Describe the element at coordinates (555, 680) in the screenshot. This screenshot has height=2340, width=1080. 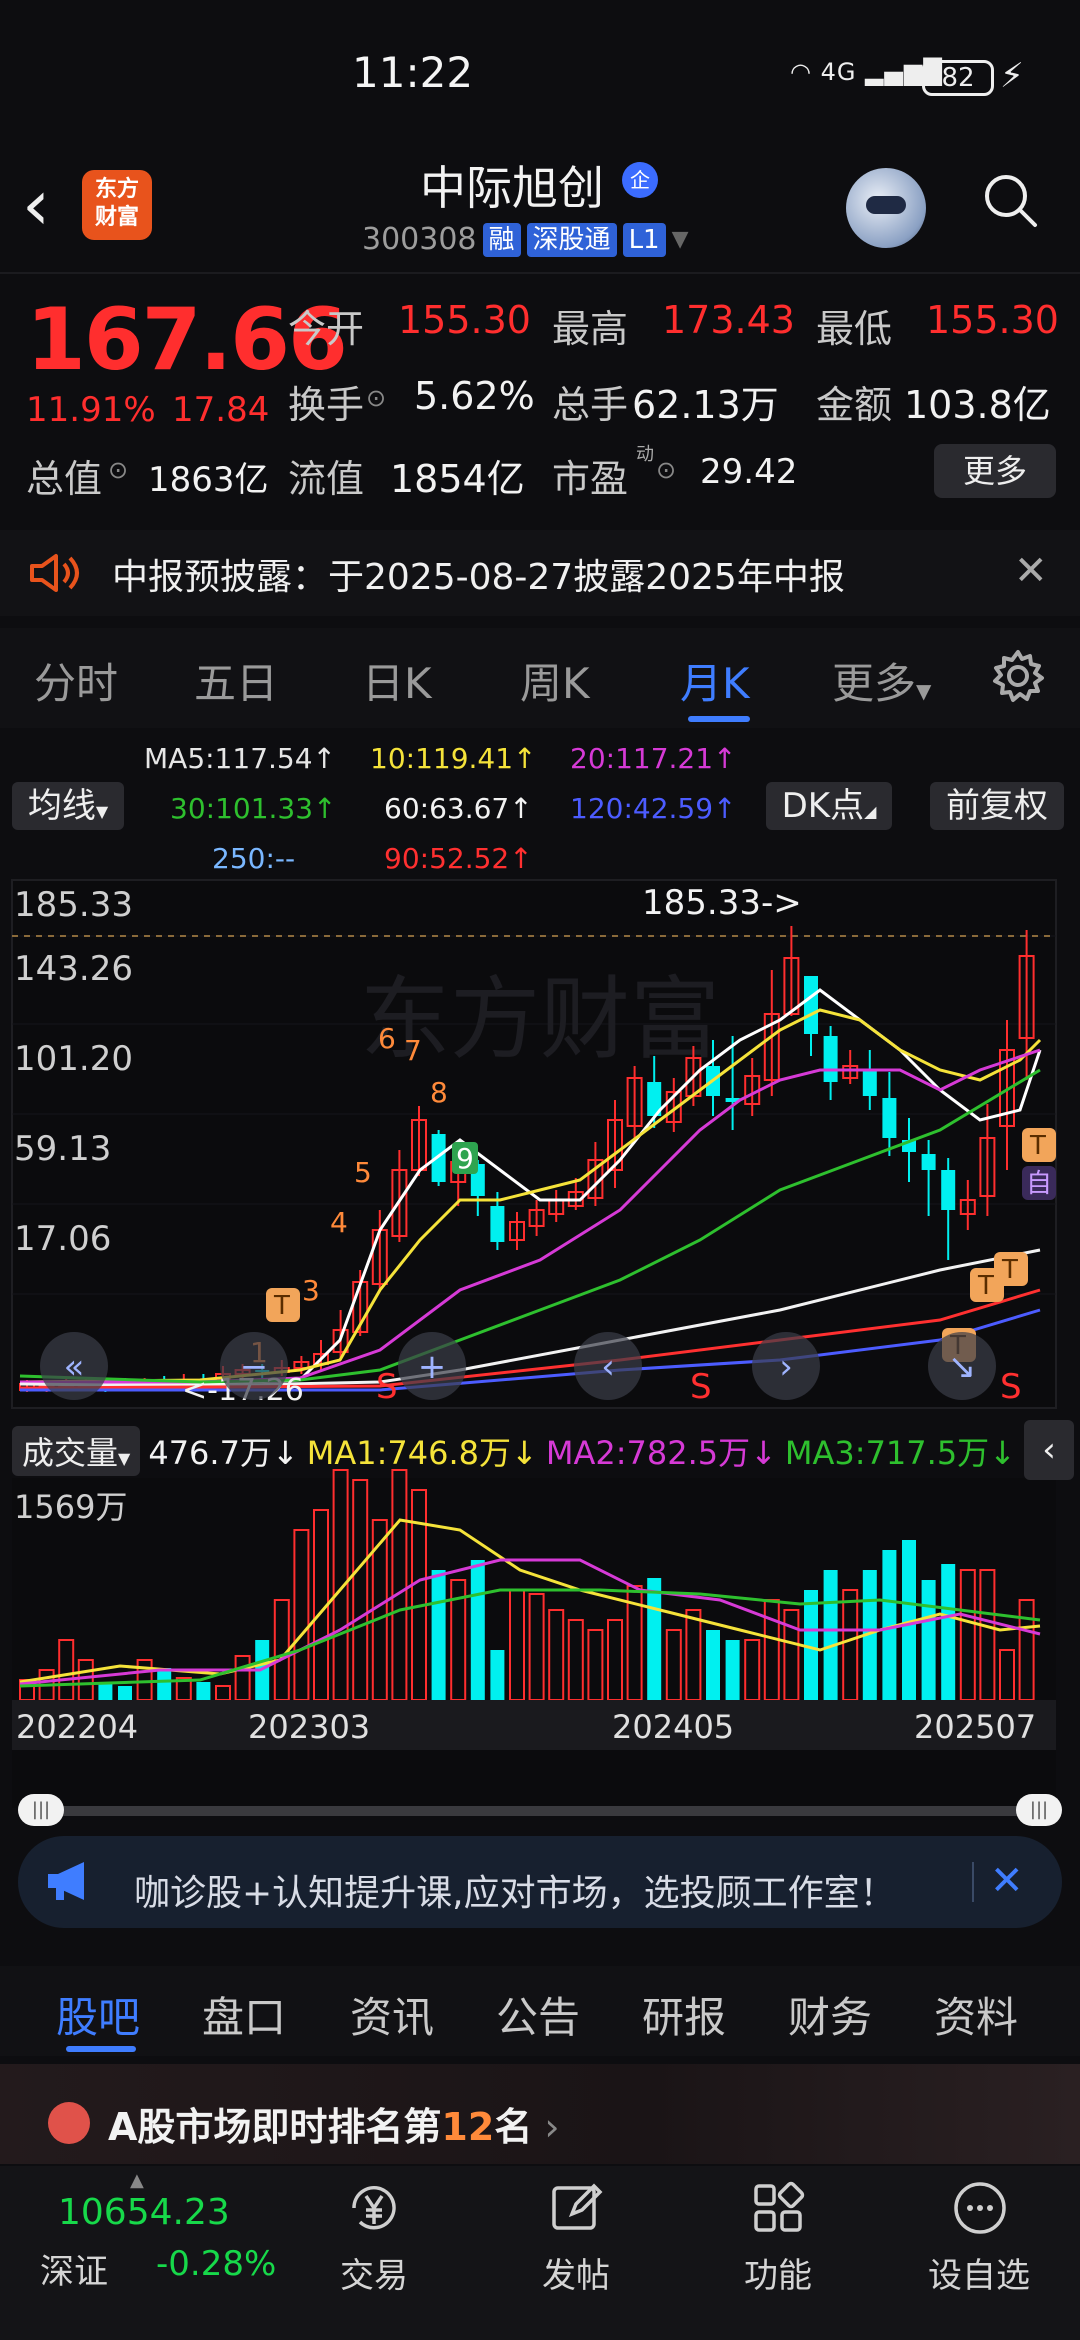
I see `tab-weekly-k: 周K` at that location.